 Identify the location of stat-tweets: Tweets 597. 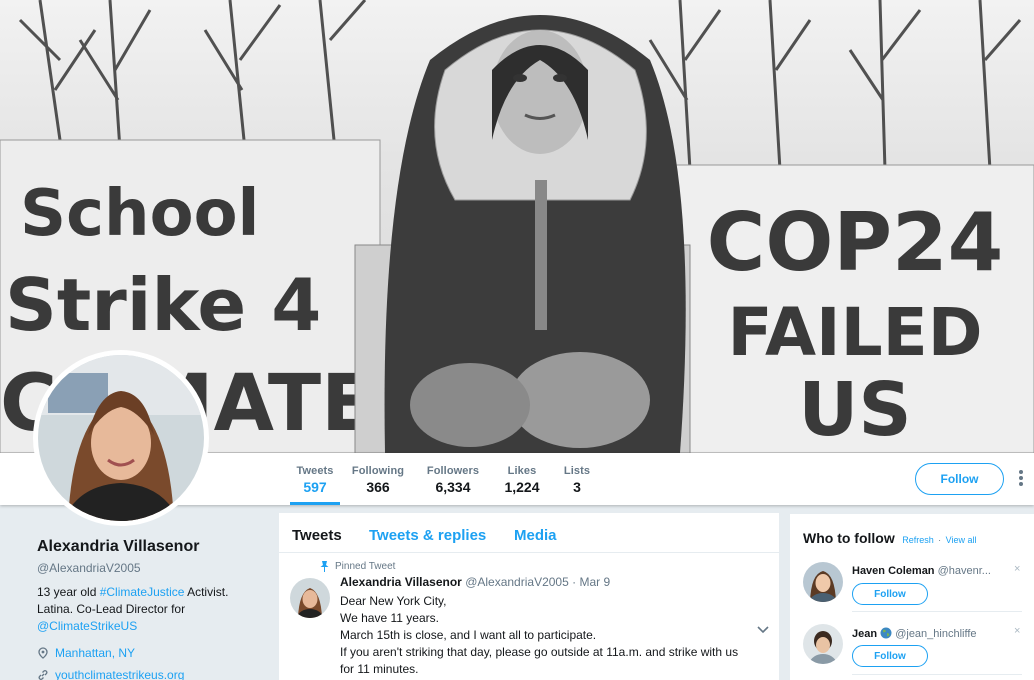
(315, 479).